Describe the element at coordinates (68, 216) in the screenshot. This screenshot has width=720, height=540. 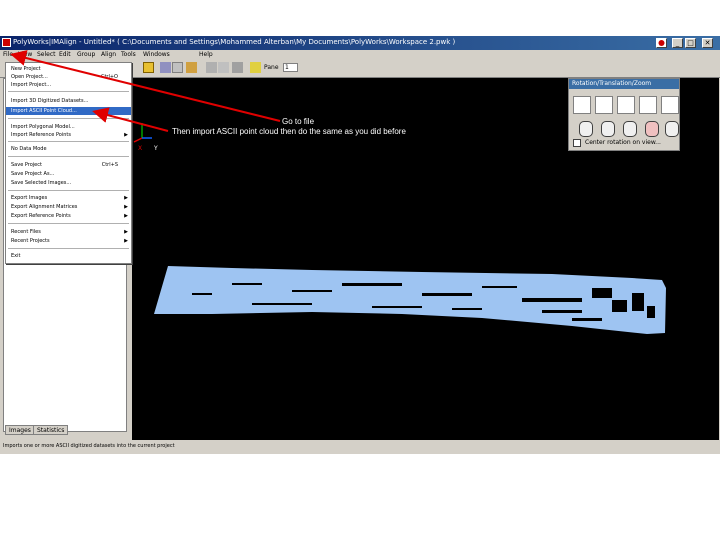
I see `menu-item-export-reference-points: Export Reference Points ▶` at that location.